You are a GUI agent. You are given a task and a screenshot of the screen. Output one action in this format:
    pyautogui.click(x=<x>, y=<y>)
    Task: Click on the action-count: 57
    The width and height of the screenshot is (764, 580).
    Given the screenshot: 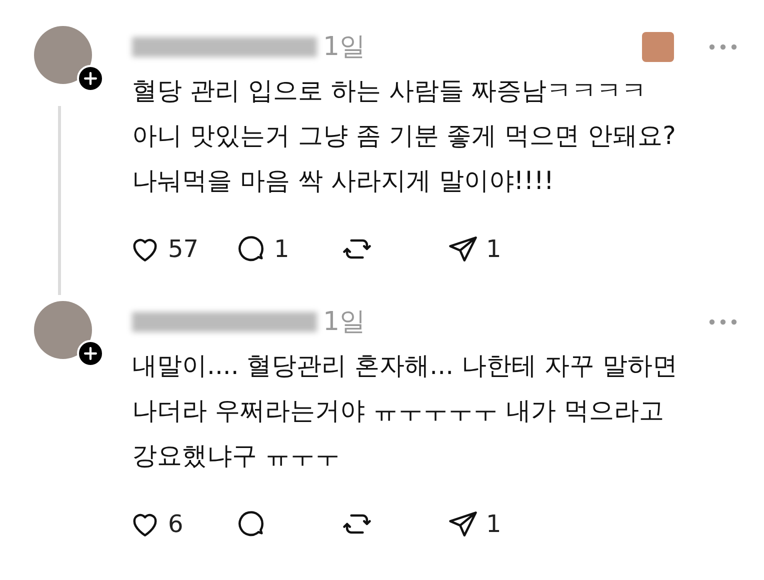 What is the action you would take?
    pyautogui.click(x=183, y=249)
    